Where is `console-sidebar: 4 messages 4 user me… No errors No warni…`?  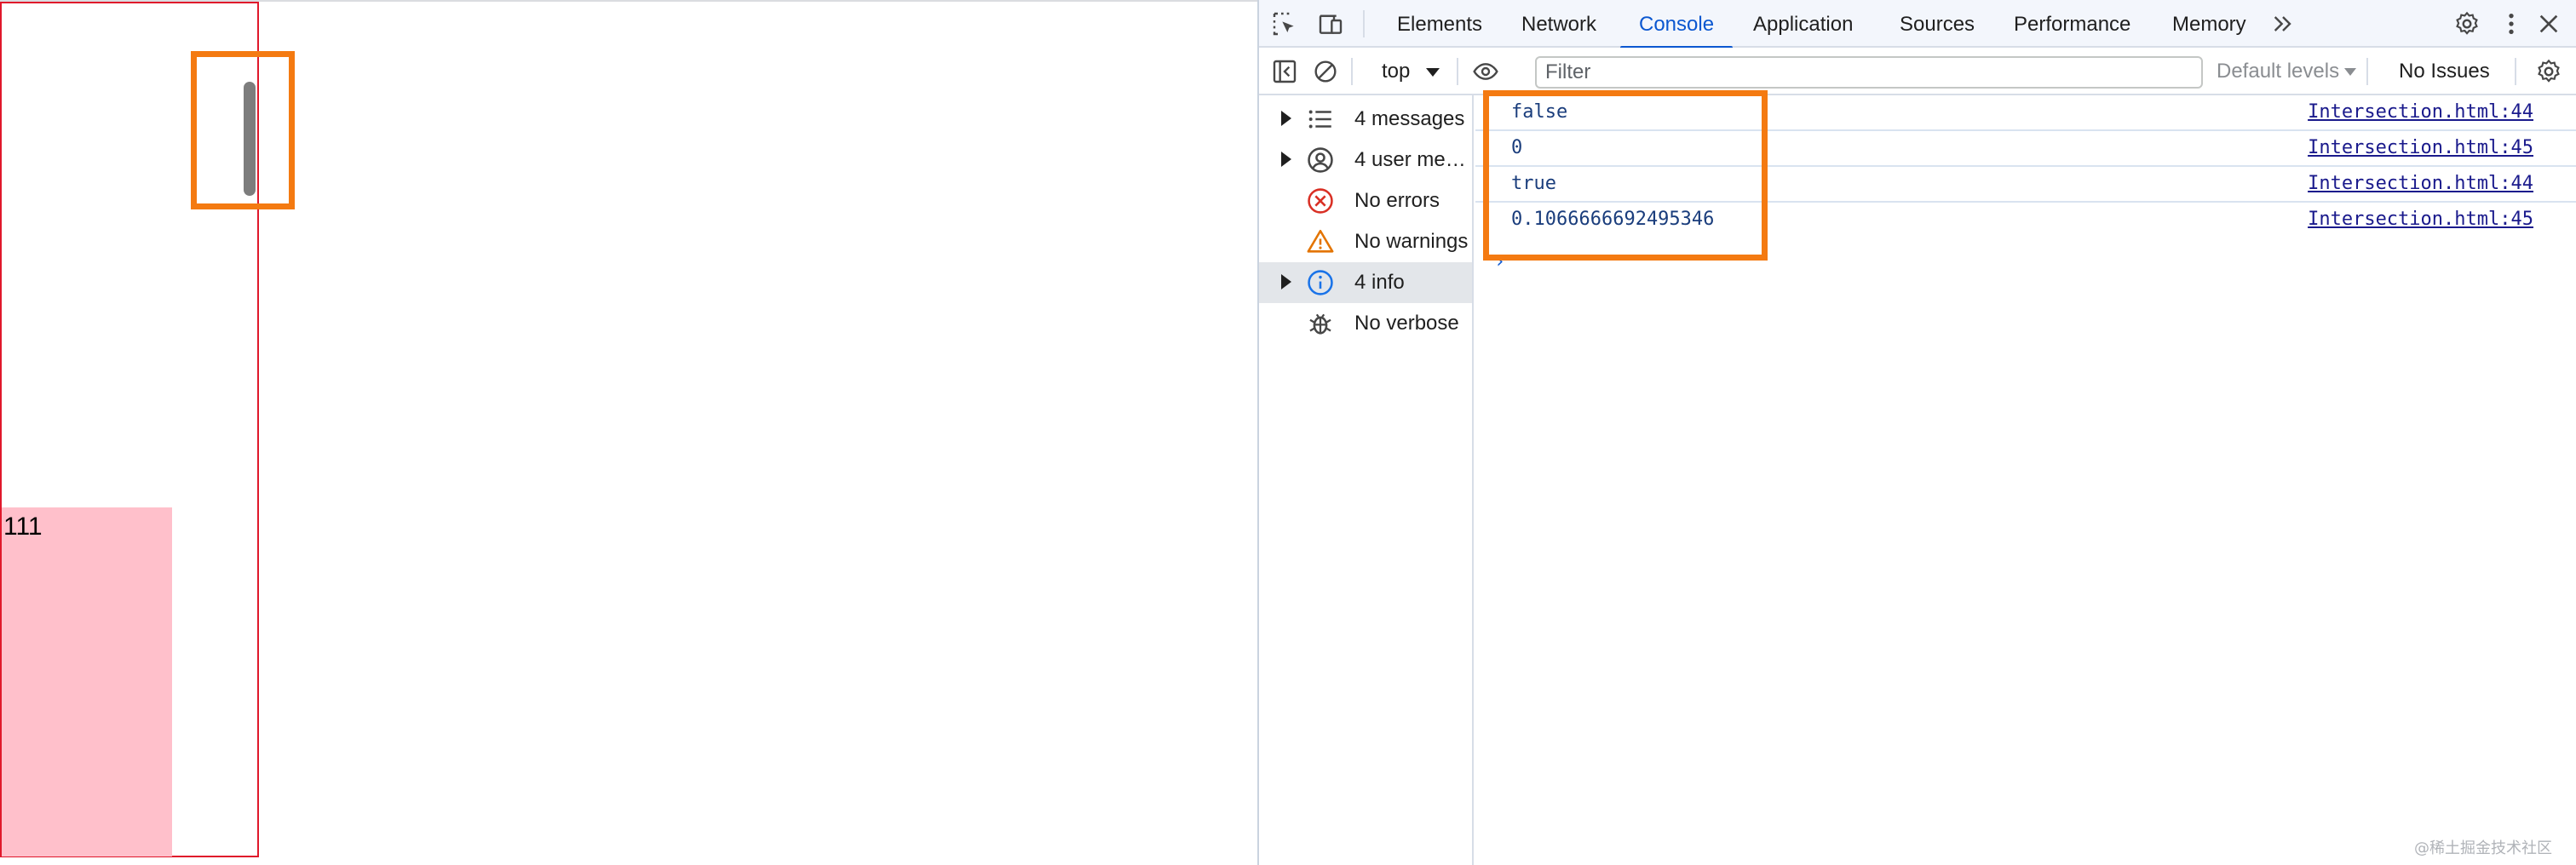 console-sidebar: 4 messages 4 user me… No errors No warni… is located at coordinates (1367, 480).